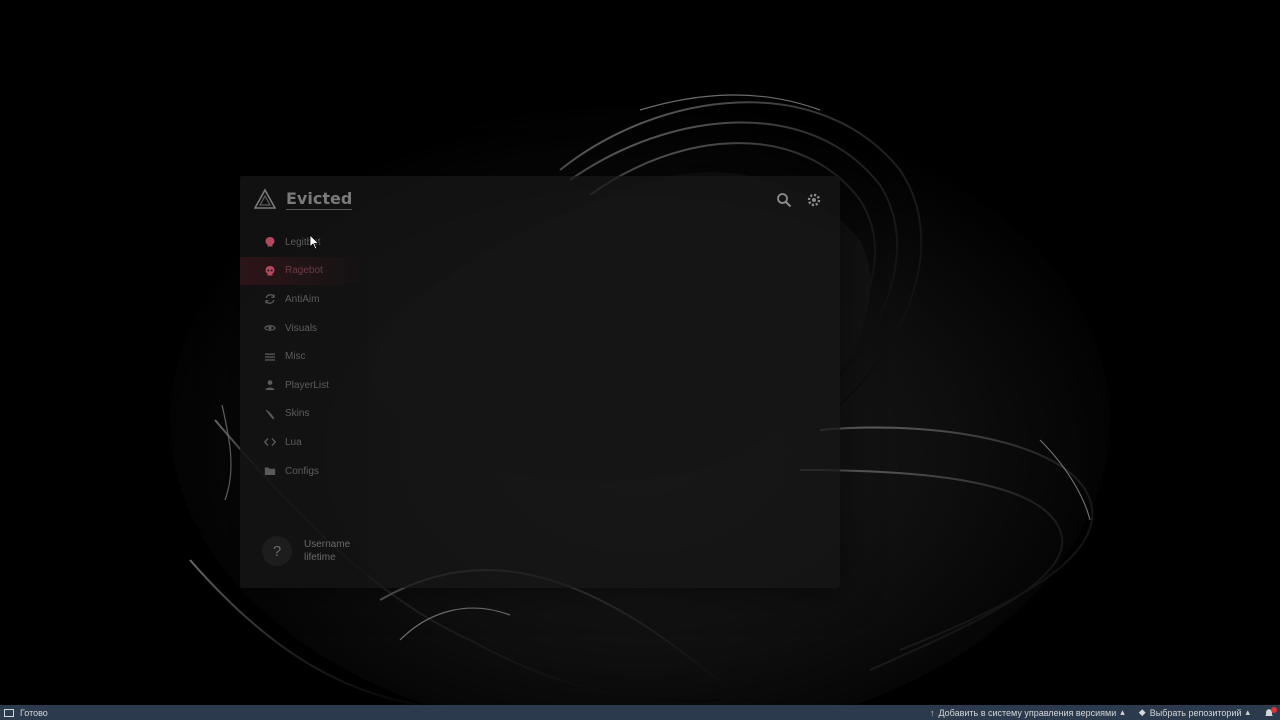 The height and width of the screenshot is (720, 1280). Describe the element at coordinates (297, 414) in the screenshot. I see `sidebar-item-label: Skins` at that location.